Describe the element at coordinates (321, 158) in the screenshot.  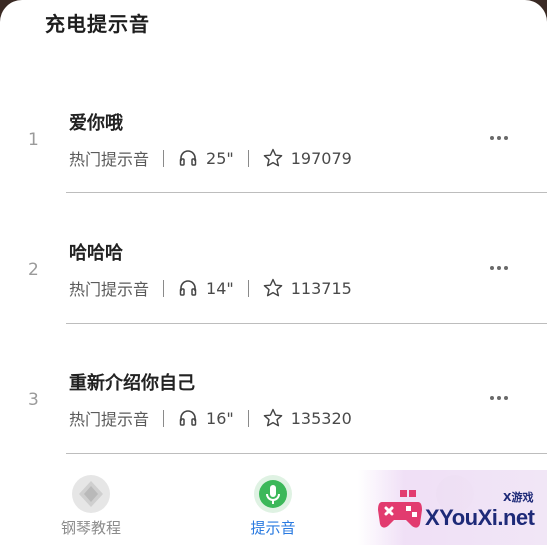
I see `item-stars: 197079` at that location.